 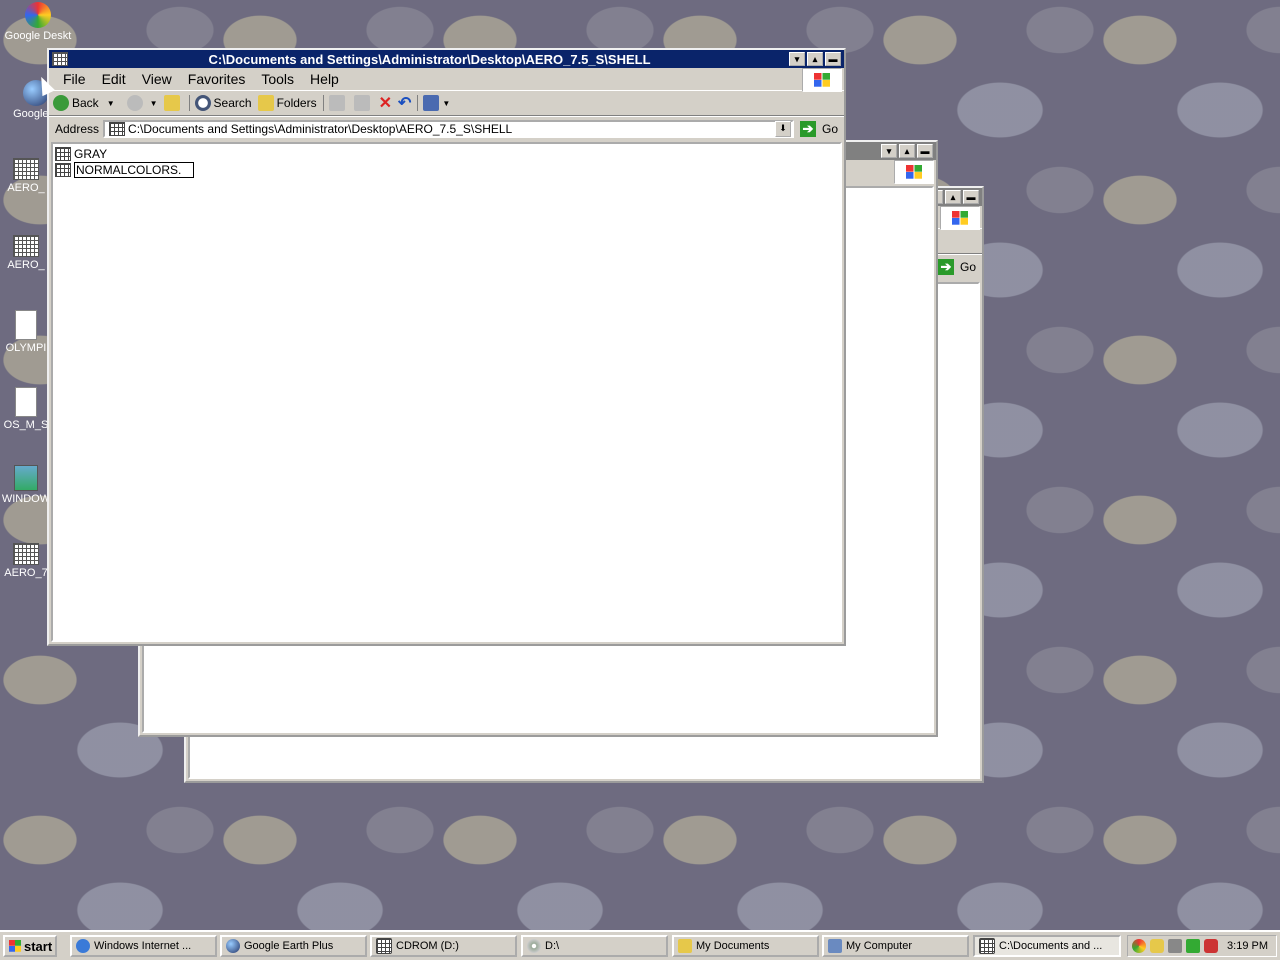 What do you see at coordinates (879, 946) in the screenshot?
I see `task-label: My Computer` at bounding box center [879, 946].